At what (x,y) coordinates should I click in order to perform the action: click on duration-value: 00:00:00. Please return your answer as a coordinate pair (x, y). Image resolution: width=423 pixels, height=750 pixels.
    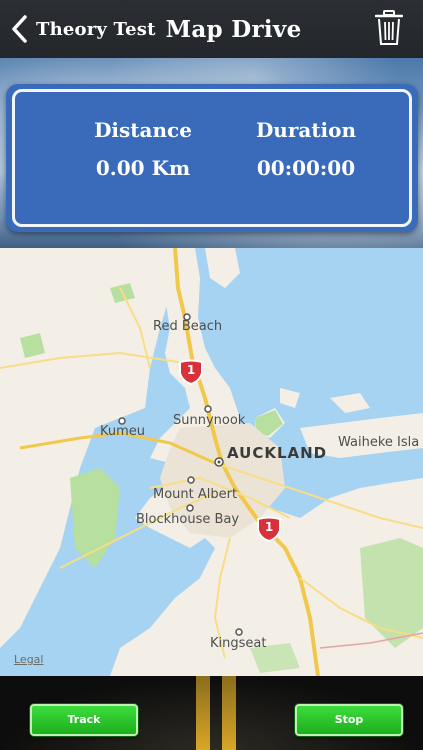
    Looking at the image, I should click on (306, 168).